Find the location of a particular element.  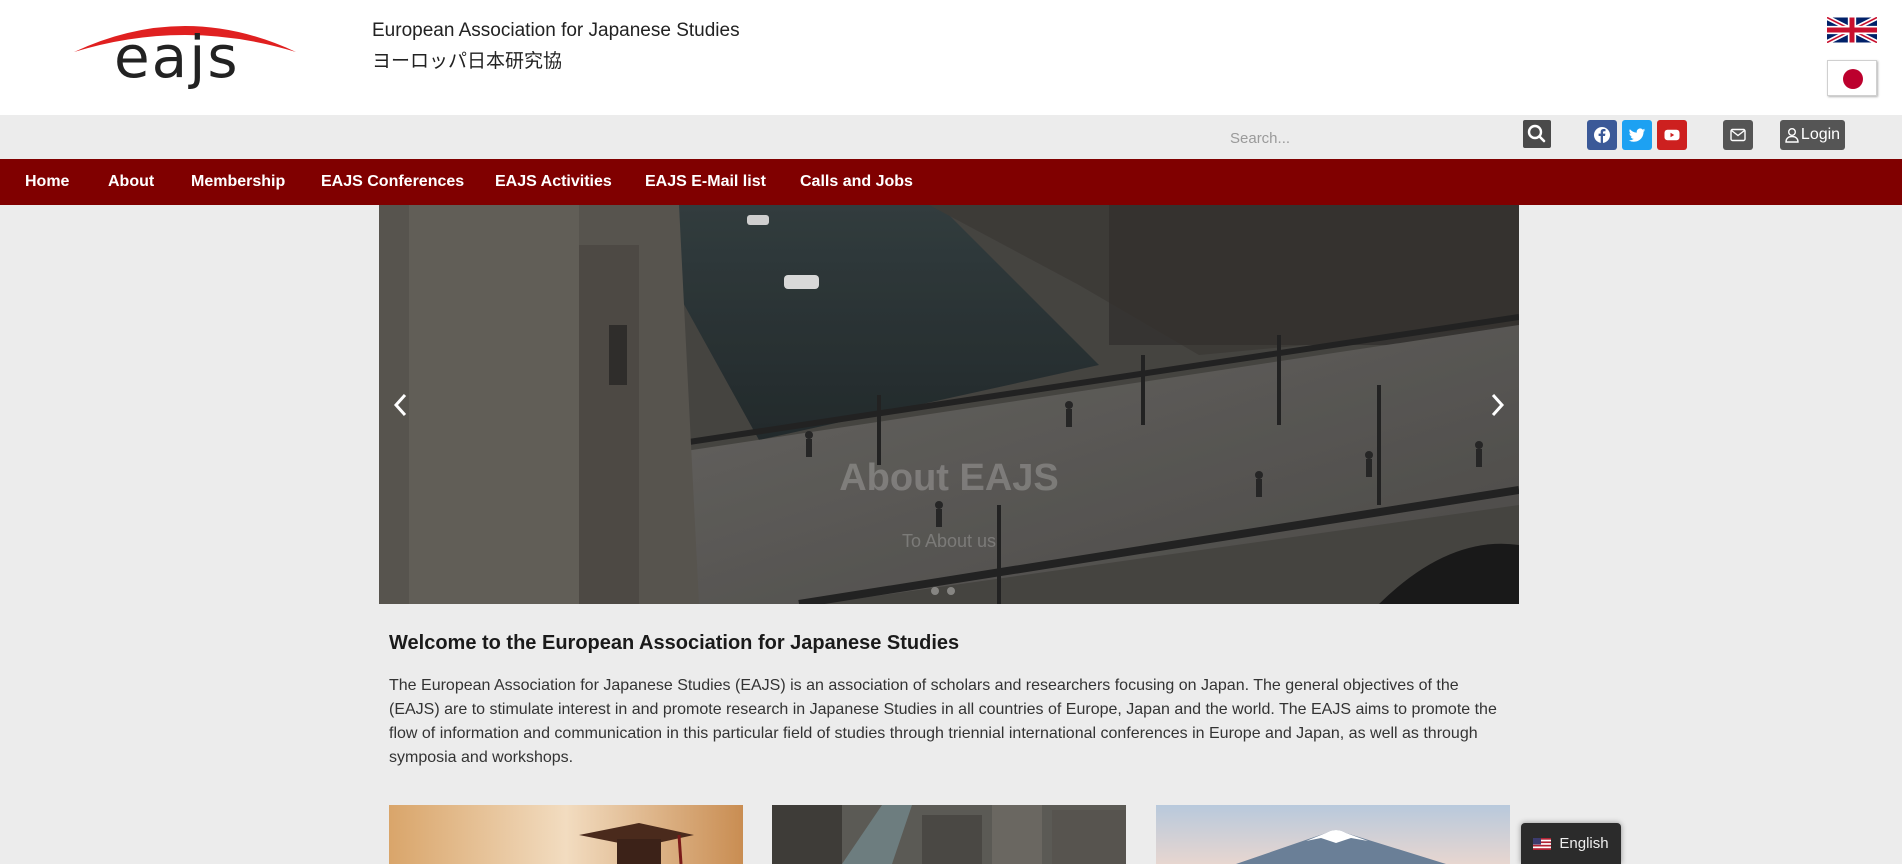

slide-link: To About us is located at coordinates (949, 541).